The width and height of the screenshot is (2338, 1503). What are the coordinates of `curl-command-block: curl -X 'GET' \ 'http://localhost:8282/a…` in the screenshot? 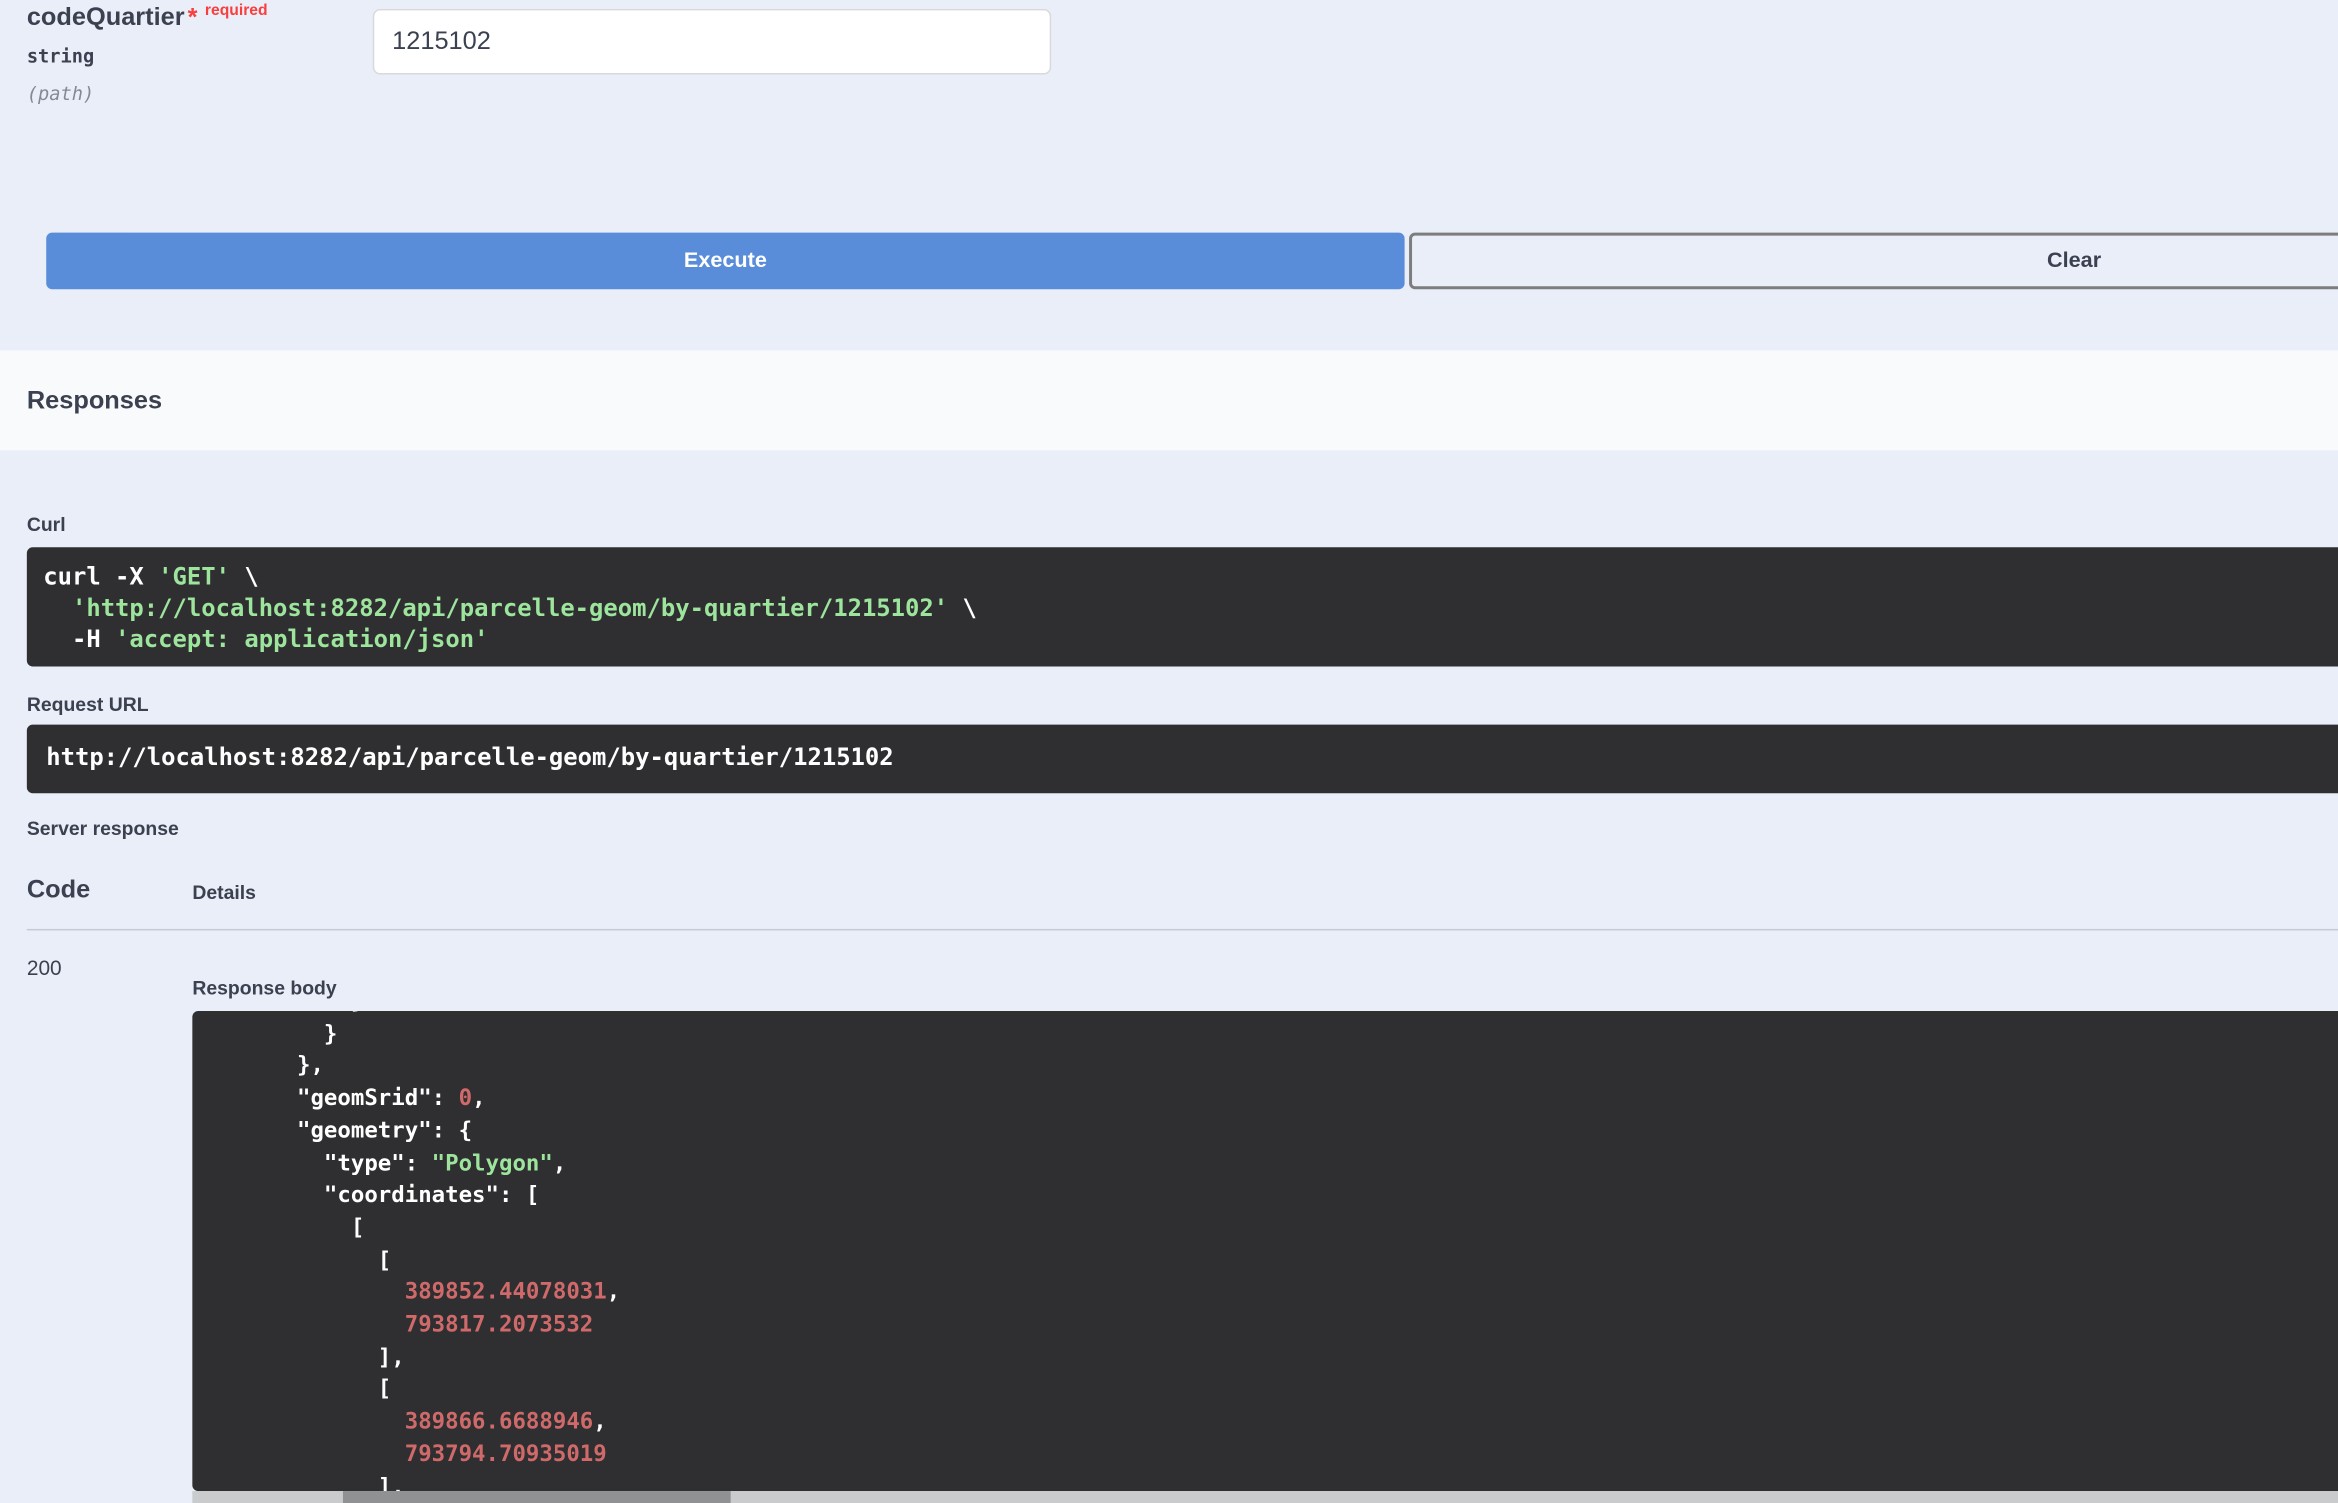 It's located at (1182, 607).